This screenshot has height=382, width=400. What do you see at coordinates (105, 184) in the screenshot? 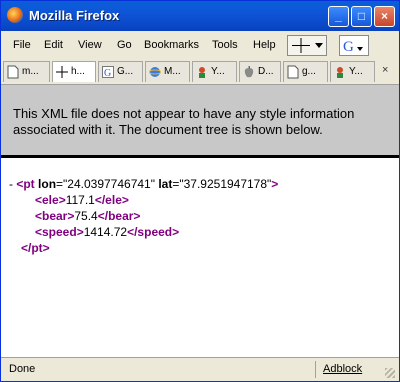
I see `lon-value: ="24.0397746741"` at bounding box center [105, 184].